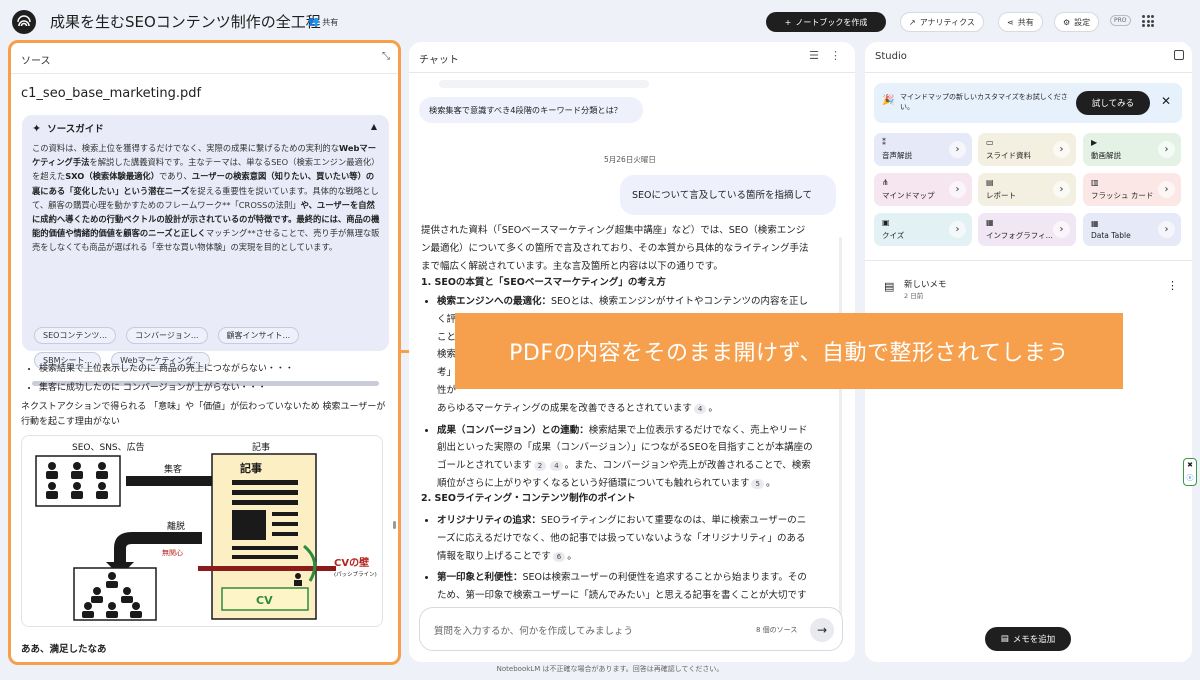 The width and height of the screenshot is (1200, 680). What do you see at coordinates (840, 427) in the screenshot?
I see `chat-scrollbar` at bounding box center [840, 427].